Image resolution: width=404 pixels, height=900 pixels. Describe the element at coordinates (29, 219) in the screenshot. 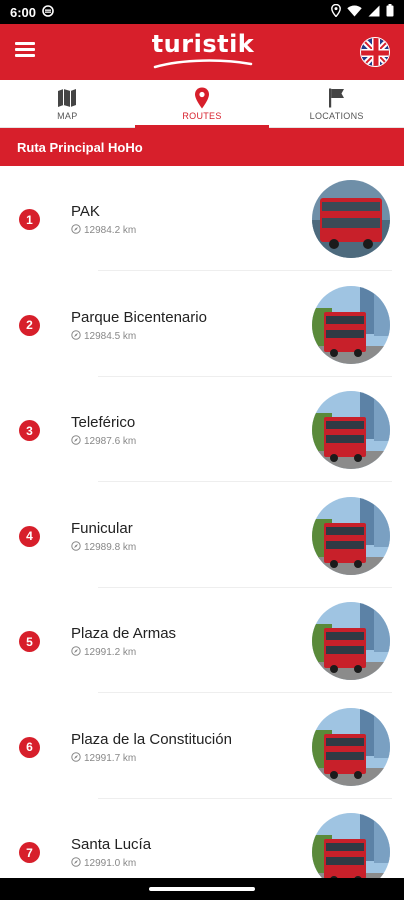

I see `stop-number-badge: 1` at that location.